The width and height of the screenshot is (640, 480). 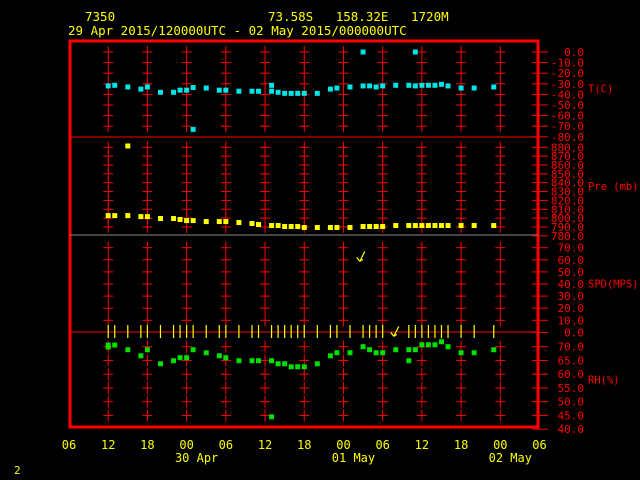 What do you see at coordinates (304, 445) in the screenshot?
I see `x-tick-label: 18` at bounding box center [304, 445].